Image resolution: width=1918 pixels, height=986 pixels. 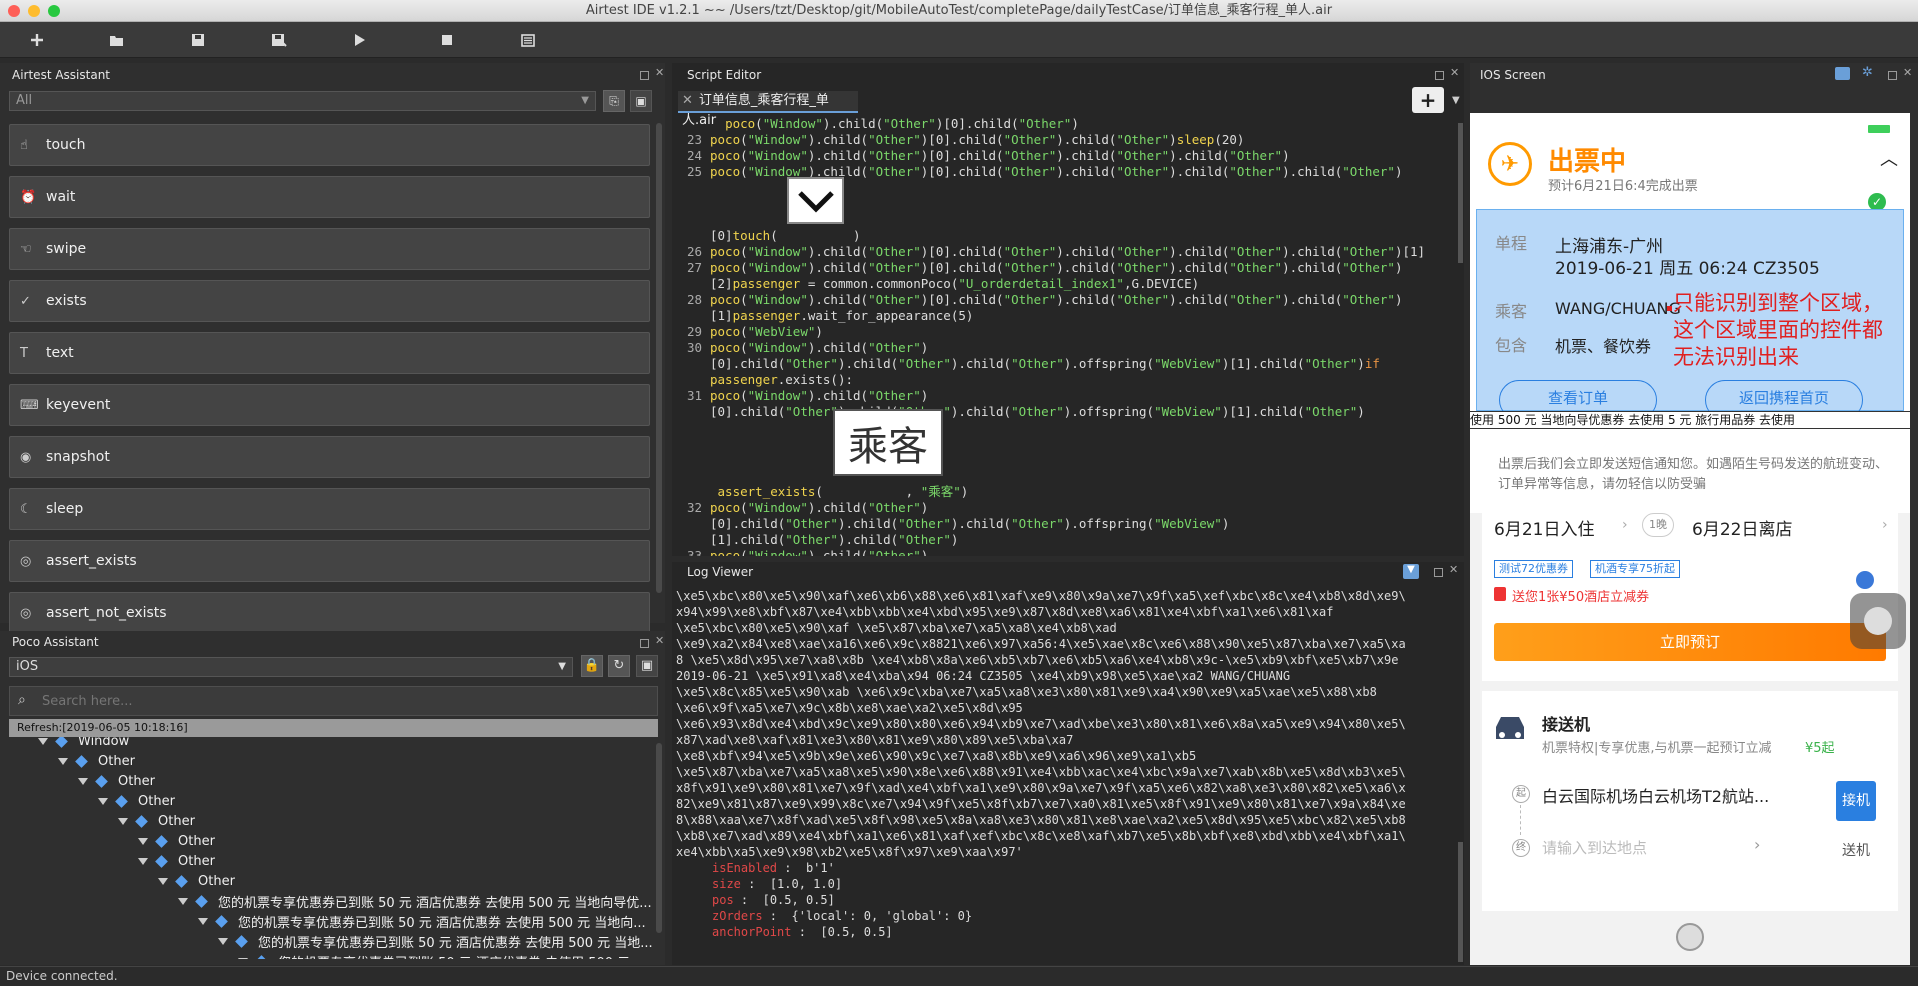 I want to click on checkin-date: 6月21日入住, so click(x=1544, y=527).